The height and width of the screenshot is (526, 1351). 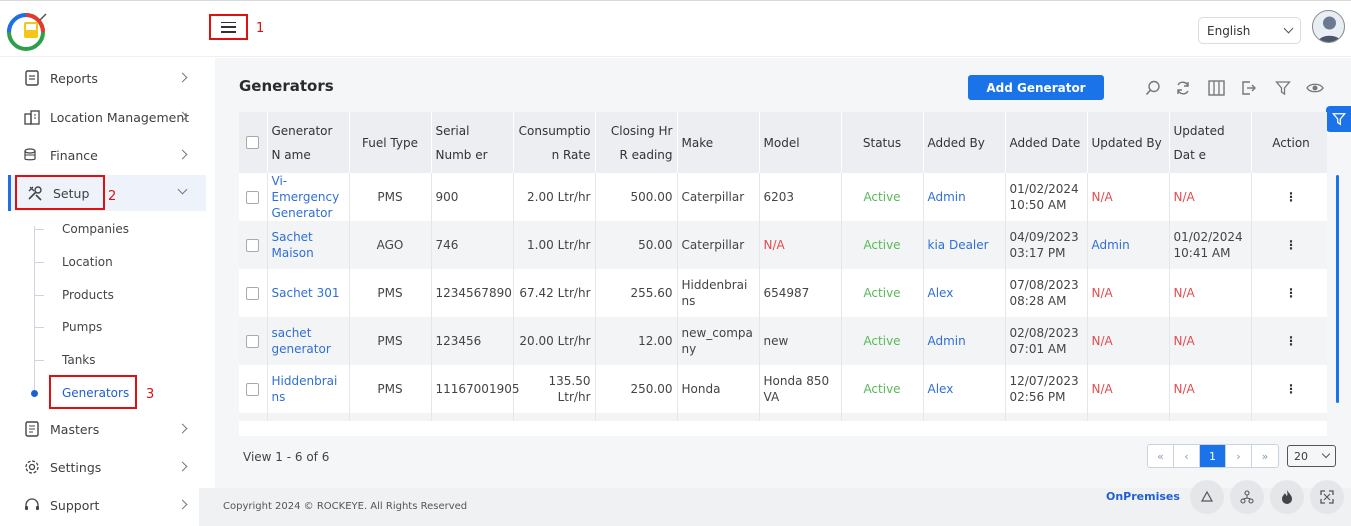 I want to click on filter-panel-toggle, so click(x=1338, y=119).